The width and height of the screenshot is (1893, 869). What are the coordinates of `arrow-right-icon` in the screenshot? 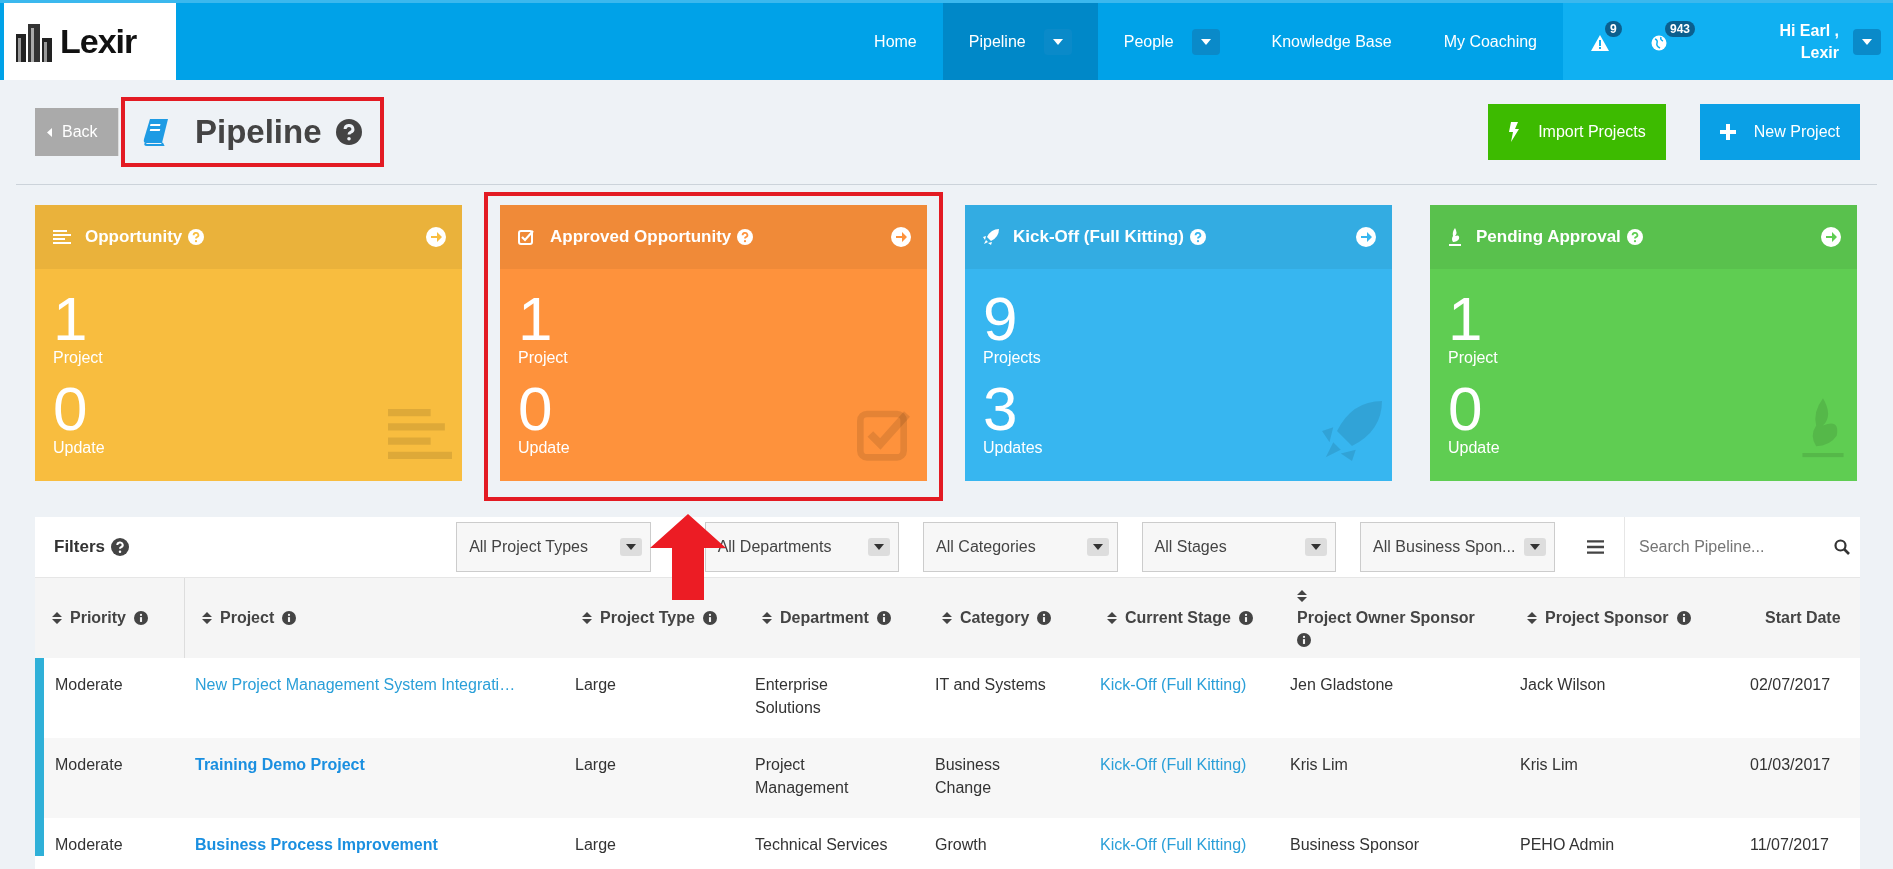 It's located at (1366, 237).